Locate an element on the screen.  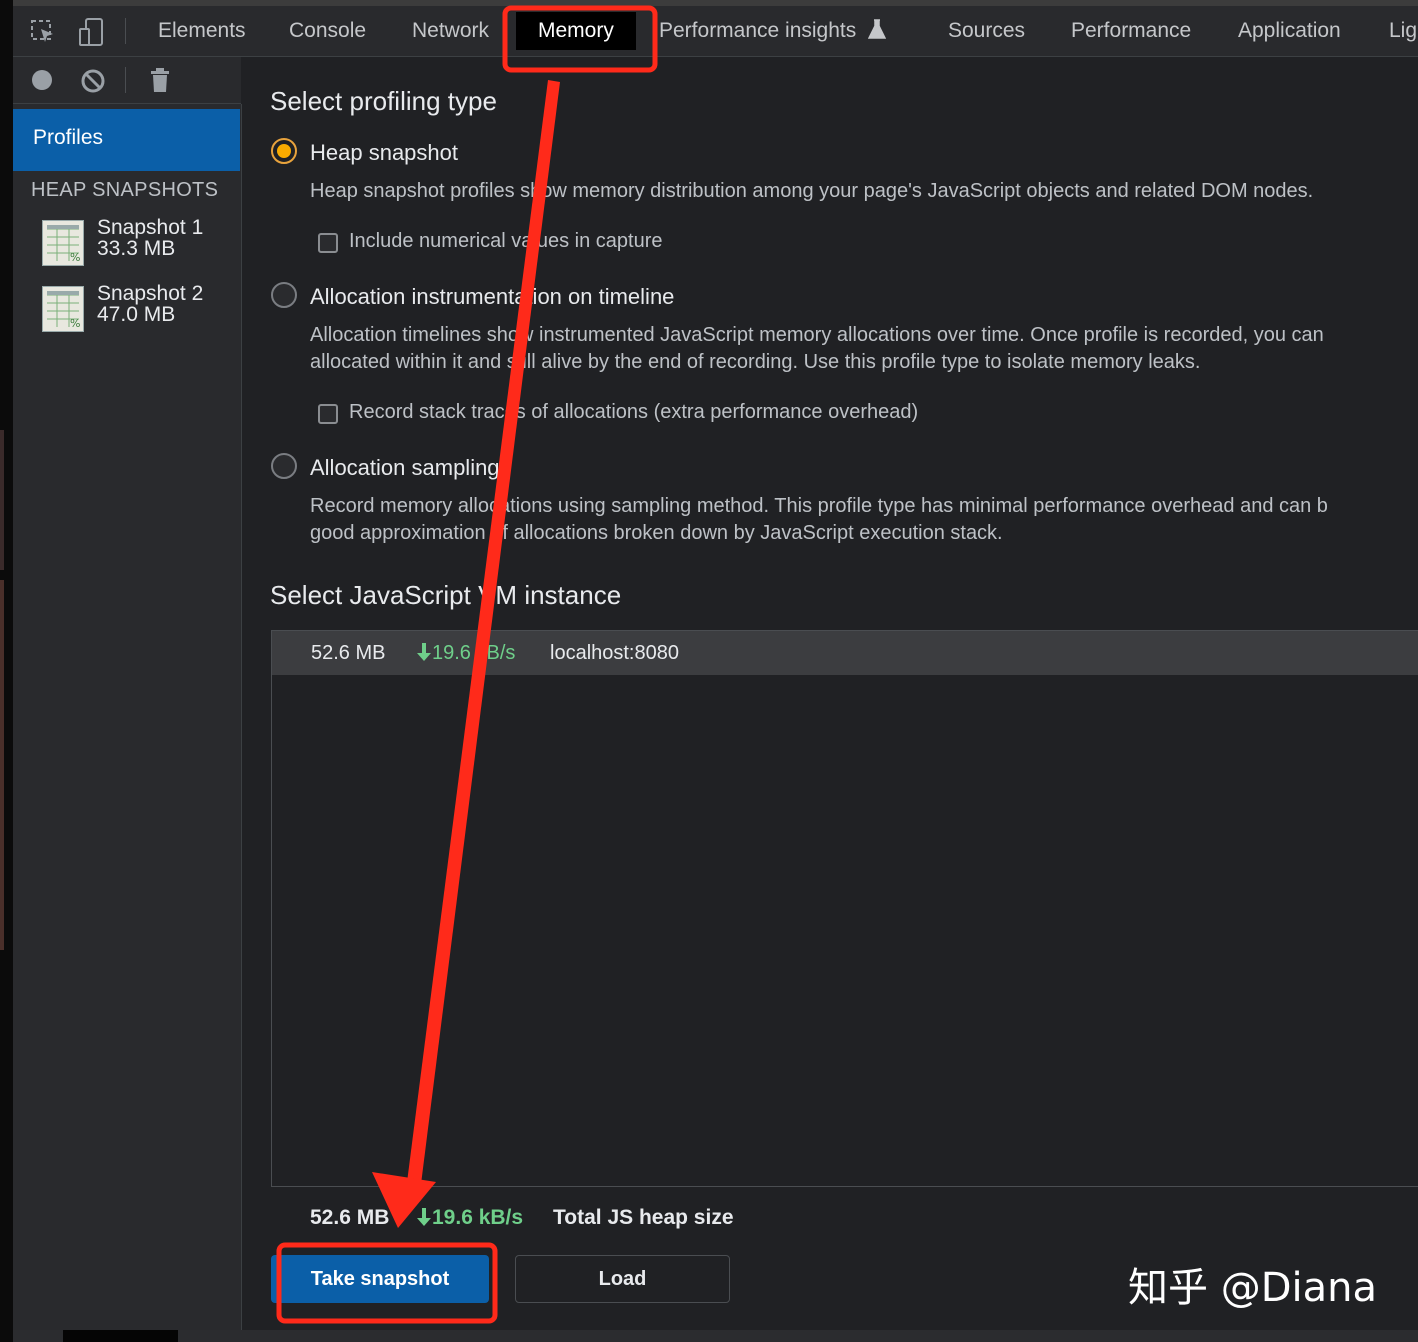
allocation-sampling-label: Allocation sampling is located at coordinates (405, 467).